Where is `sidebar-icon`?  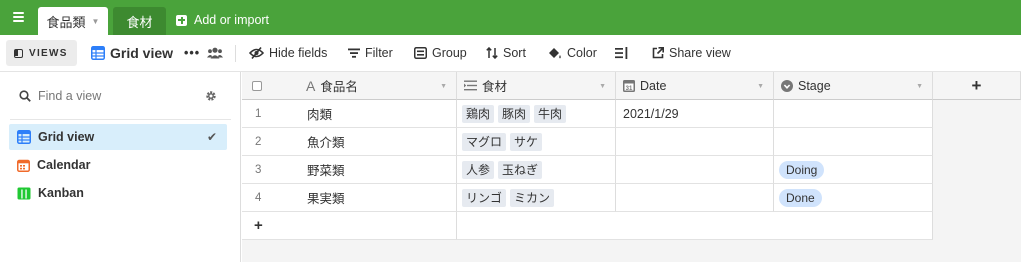
sidebar-icon is located at coordinates (18, 53).